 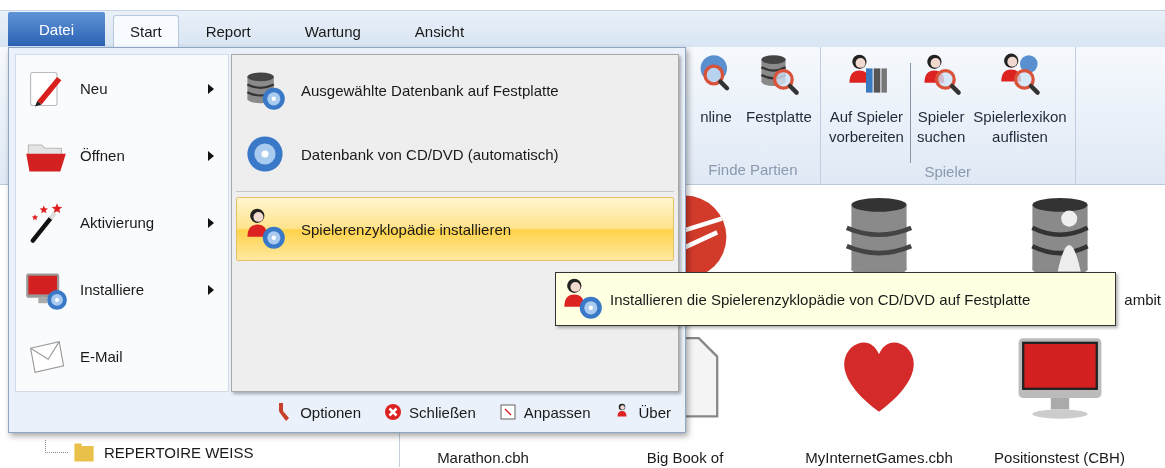 What do you see at coordinates (948, 172) in the screenshot?
I see `group-label: Spieler` at bounding box center [948, 172].